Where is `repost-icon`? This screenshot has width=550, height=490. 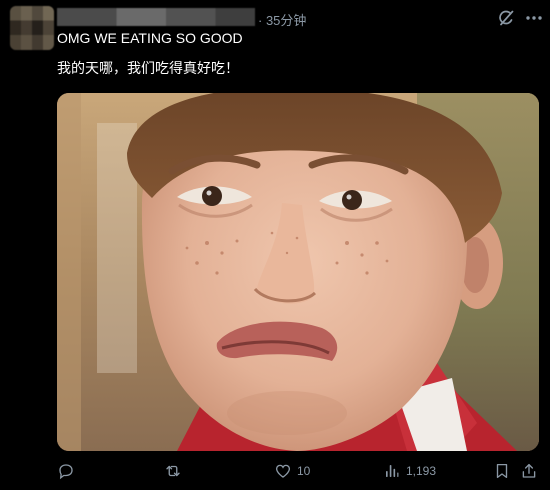 repost-icon is located at coordinates (173, 471).